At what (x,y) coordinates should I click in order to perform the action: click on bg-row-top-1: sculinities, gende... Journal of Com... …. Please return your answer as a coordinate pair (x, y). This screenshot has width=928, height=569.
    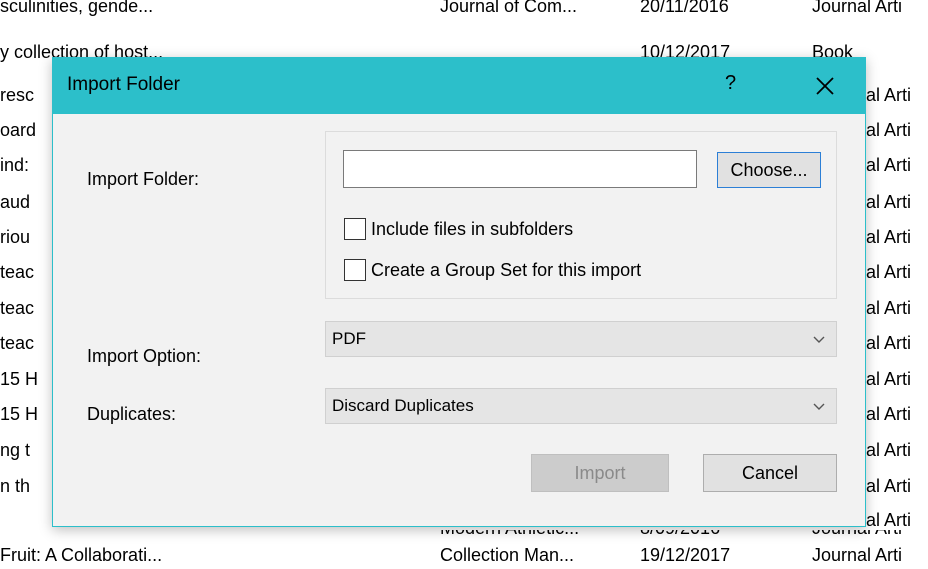
    Looking at the image, I should click on (464, 9).